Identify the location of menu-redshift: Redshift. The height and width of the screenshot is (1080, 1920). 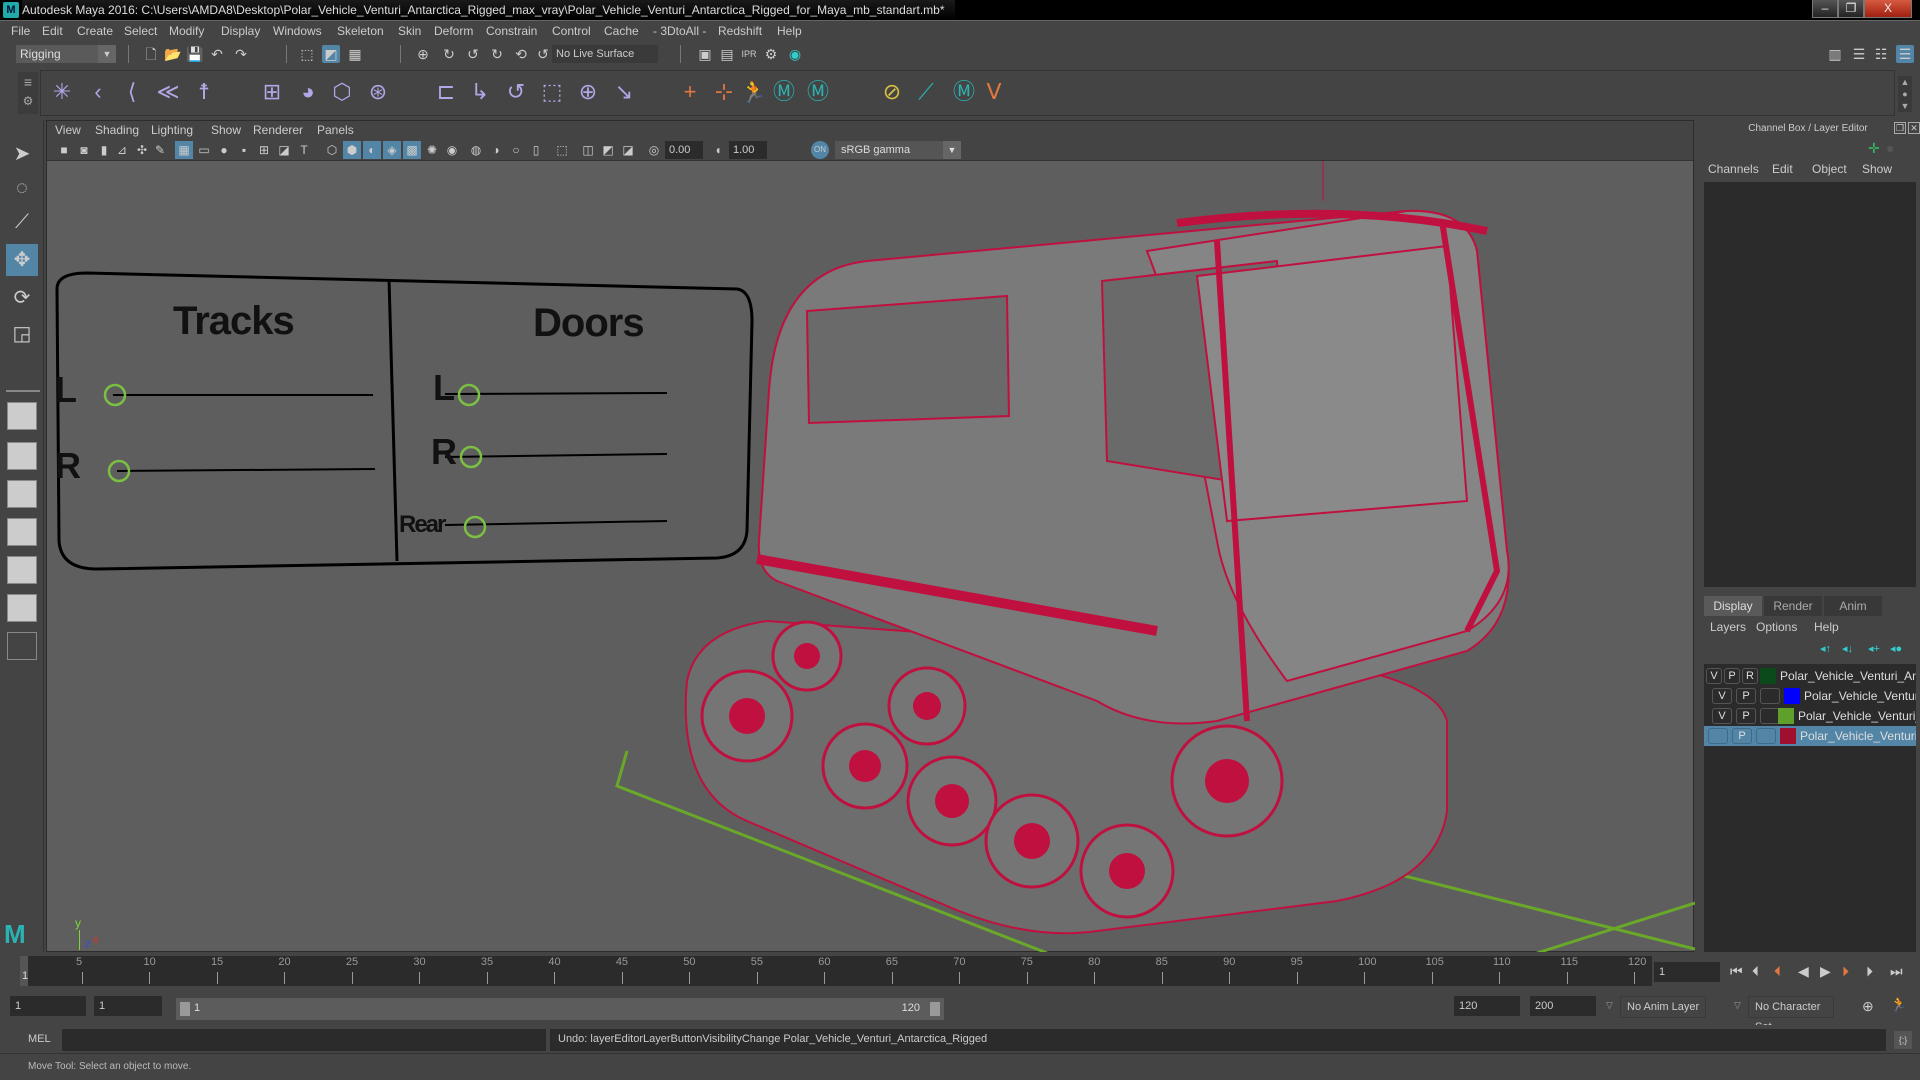
(740, 31).